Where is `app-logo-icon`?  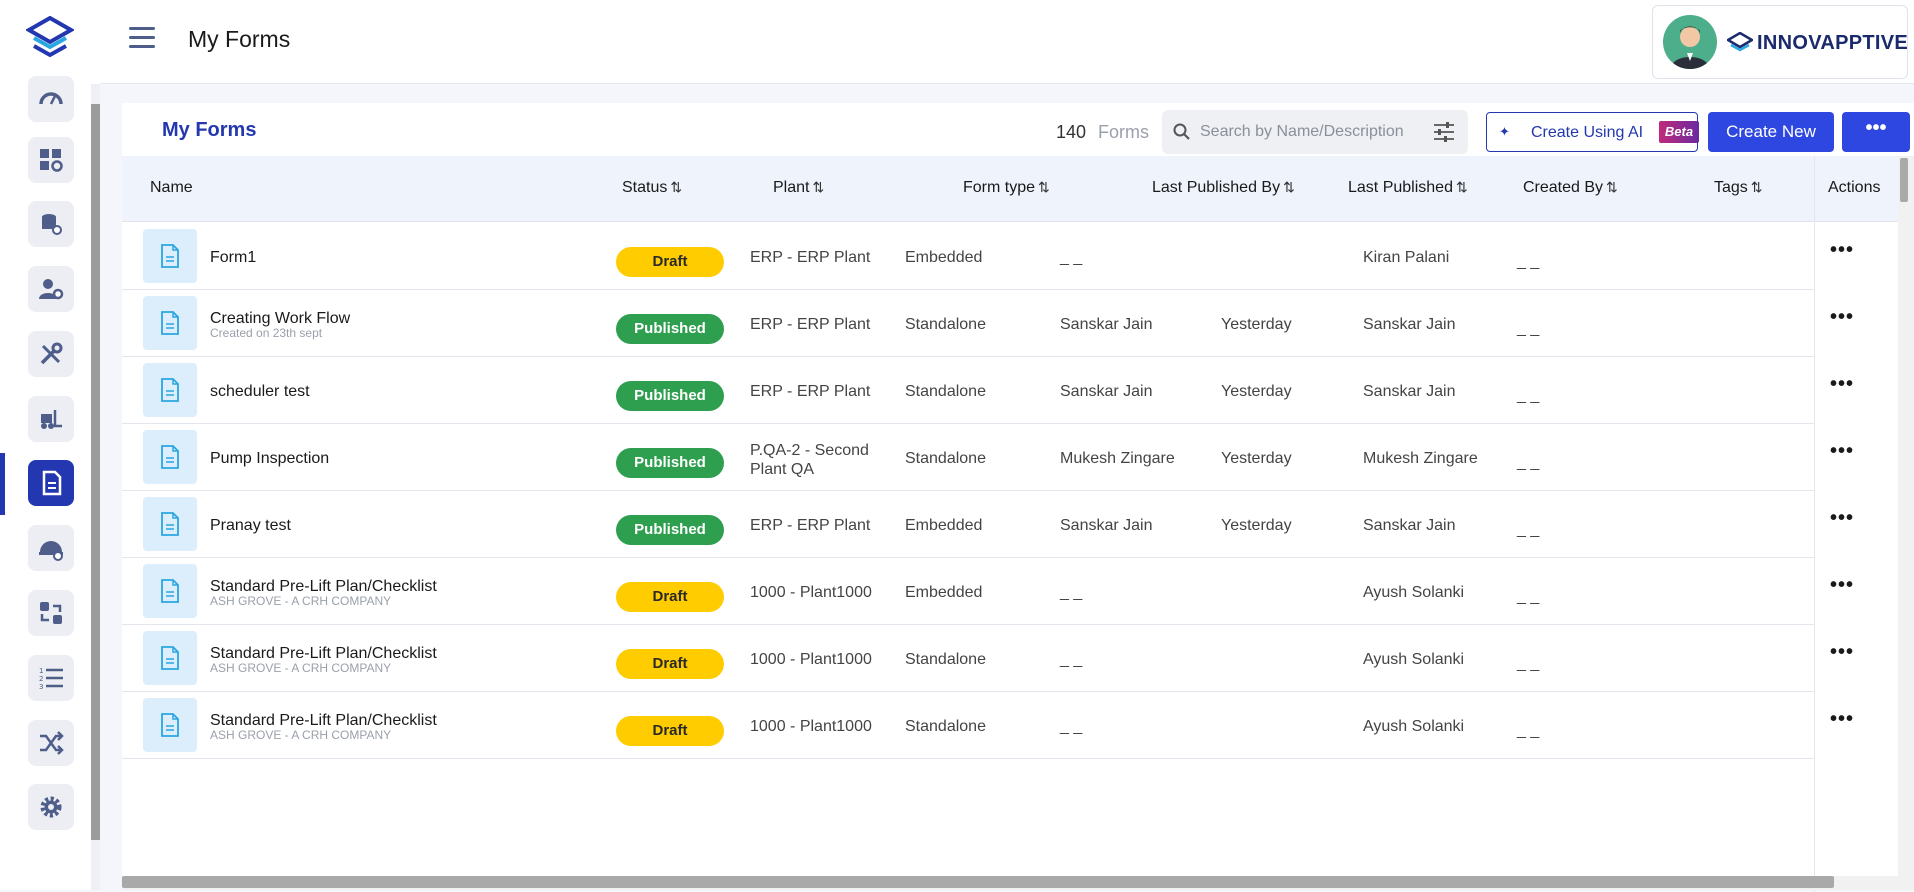 app-logo-icon is located at coordinates (50, 38).